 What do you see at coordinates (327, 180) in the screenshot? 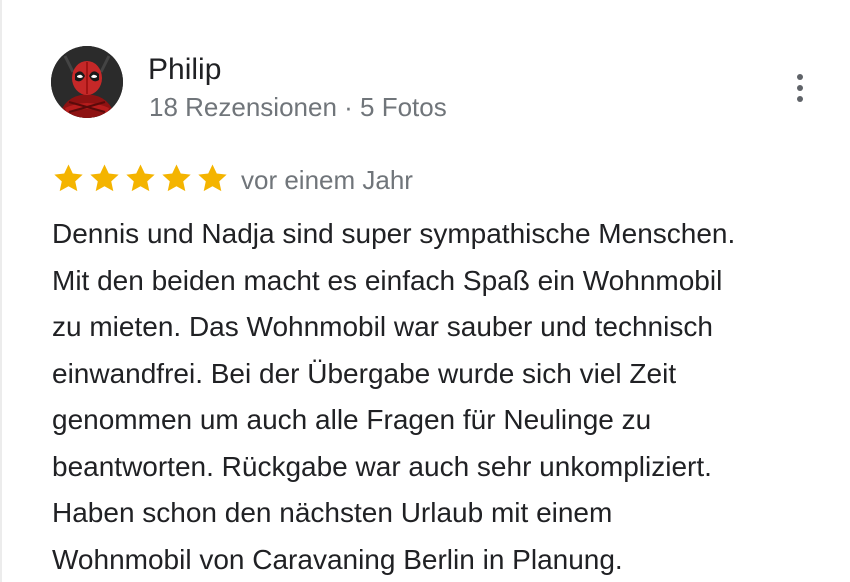
I see `review-date: vor einem Jahr` at bounding box center [327, 180].